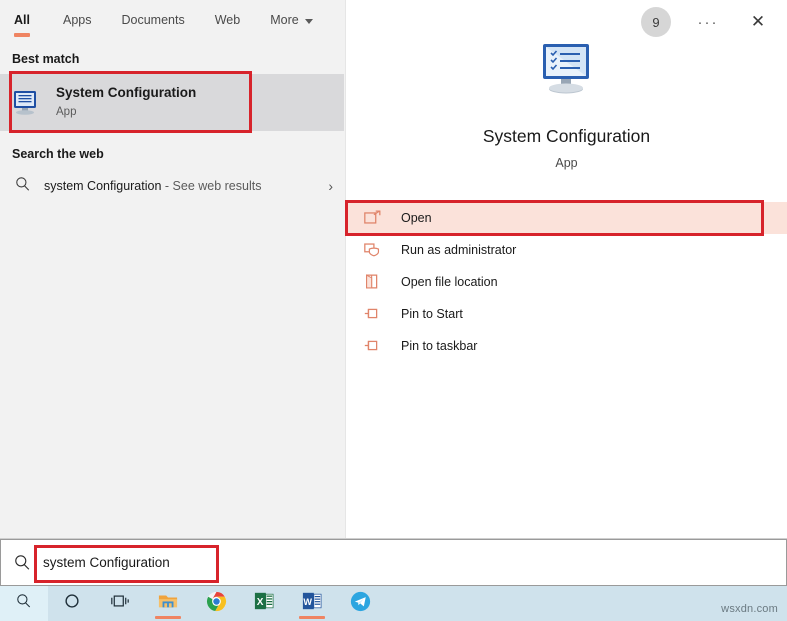 The height and width of the screenshot is (621, 787). I want to click on best-match-section: System Configuration App, so click(172, 102).